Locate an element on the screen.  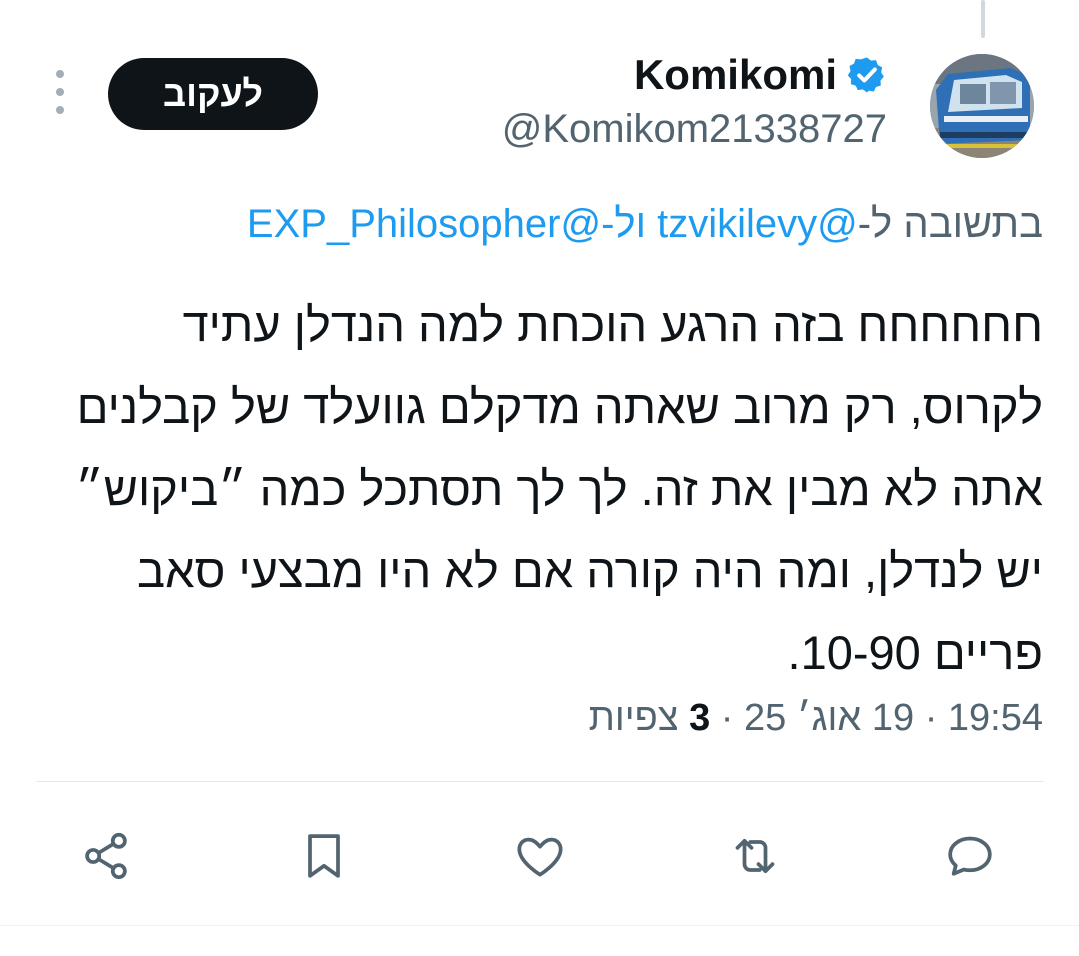
avatar-tram-image is located at coordinates (982, 106).